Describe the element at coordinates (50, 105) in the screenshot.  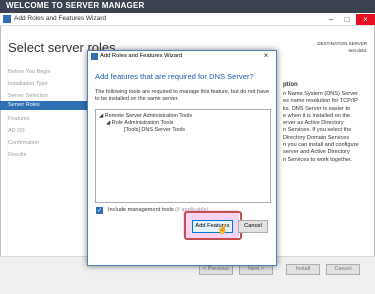
I see `nav-item-server-roles: Server Roles` at that location.